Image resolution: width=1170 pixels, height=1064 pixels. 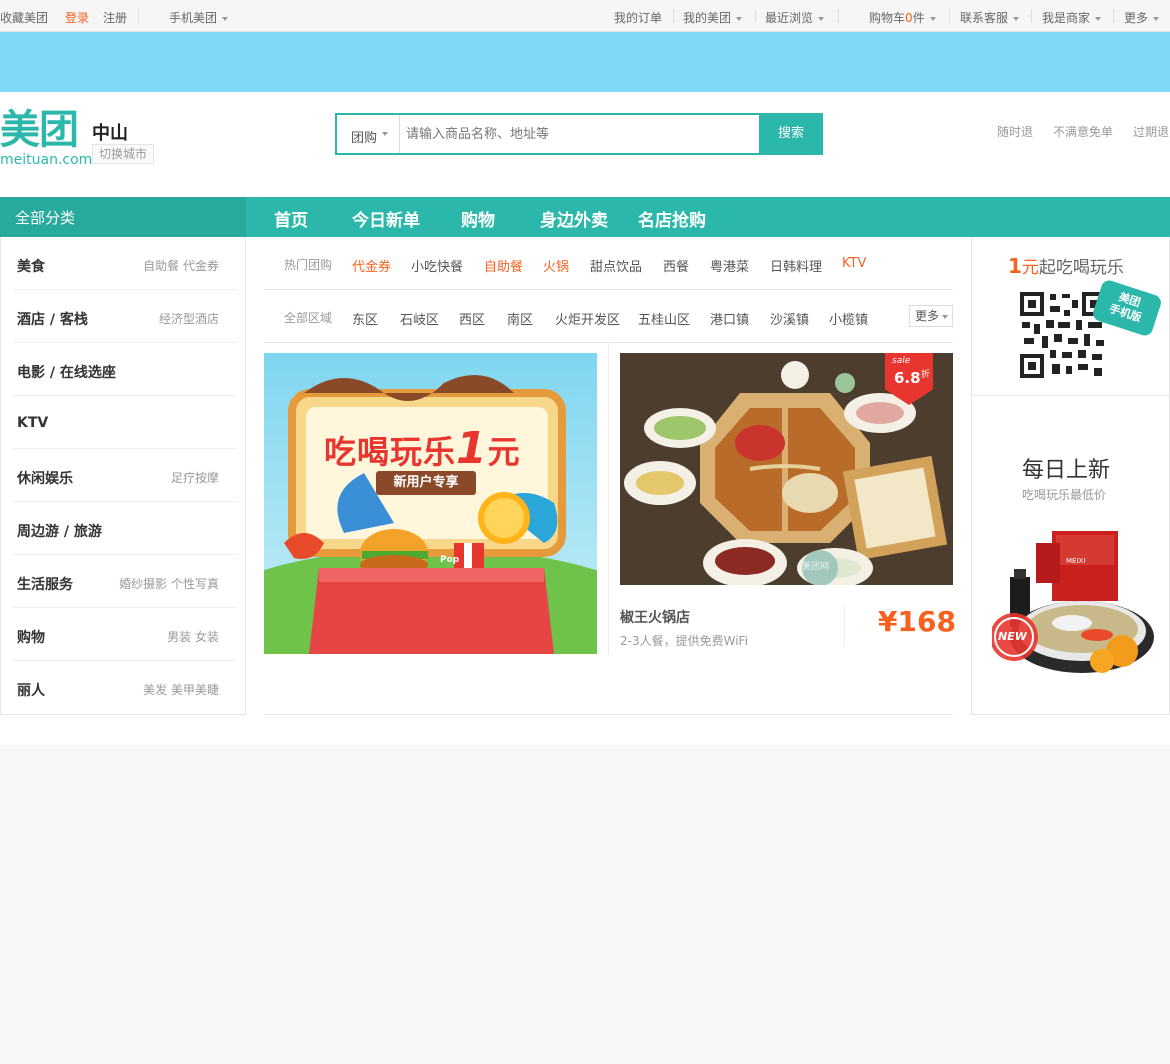 What do you see at coordinates (125, 369) in the screenshot?
I see `sidebar-item-movie: 电影 / 在线选座` at bounding box center [125, 369].